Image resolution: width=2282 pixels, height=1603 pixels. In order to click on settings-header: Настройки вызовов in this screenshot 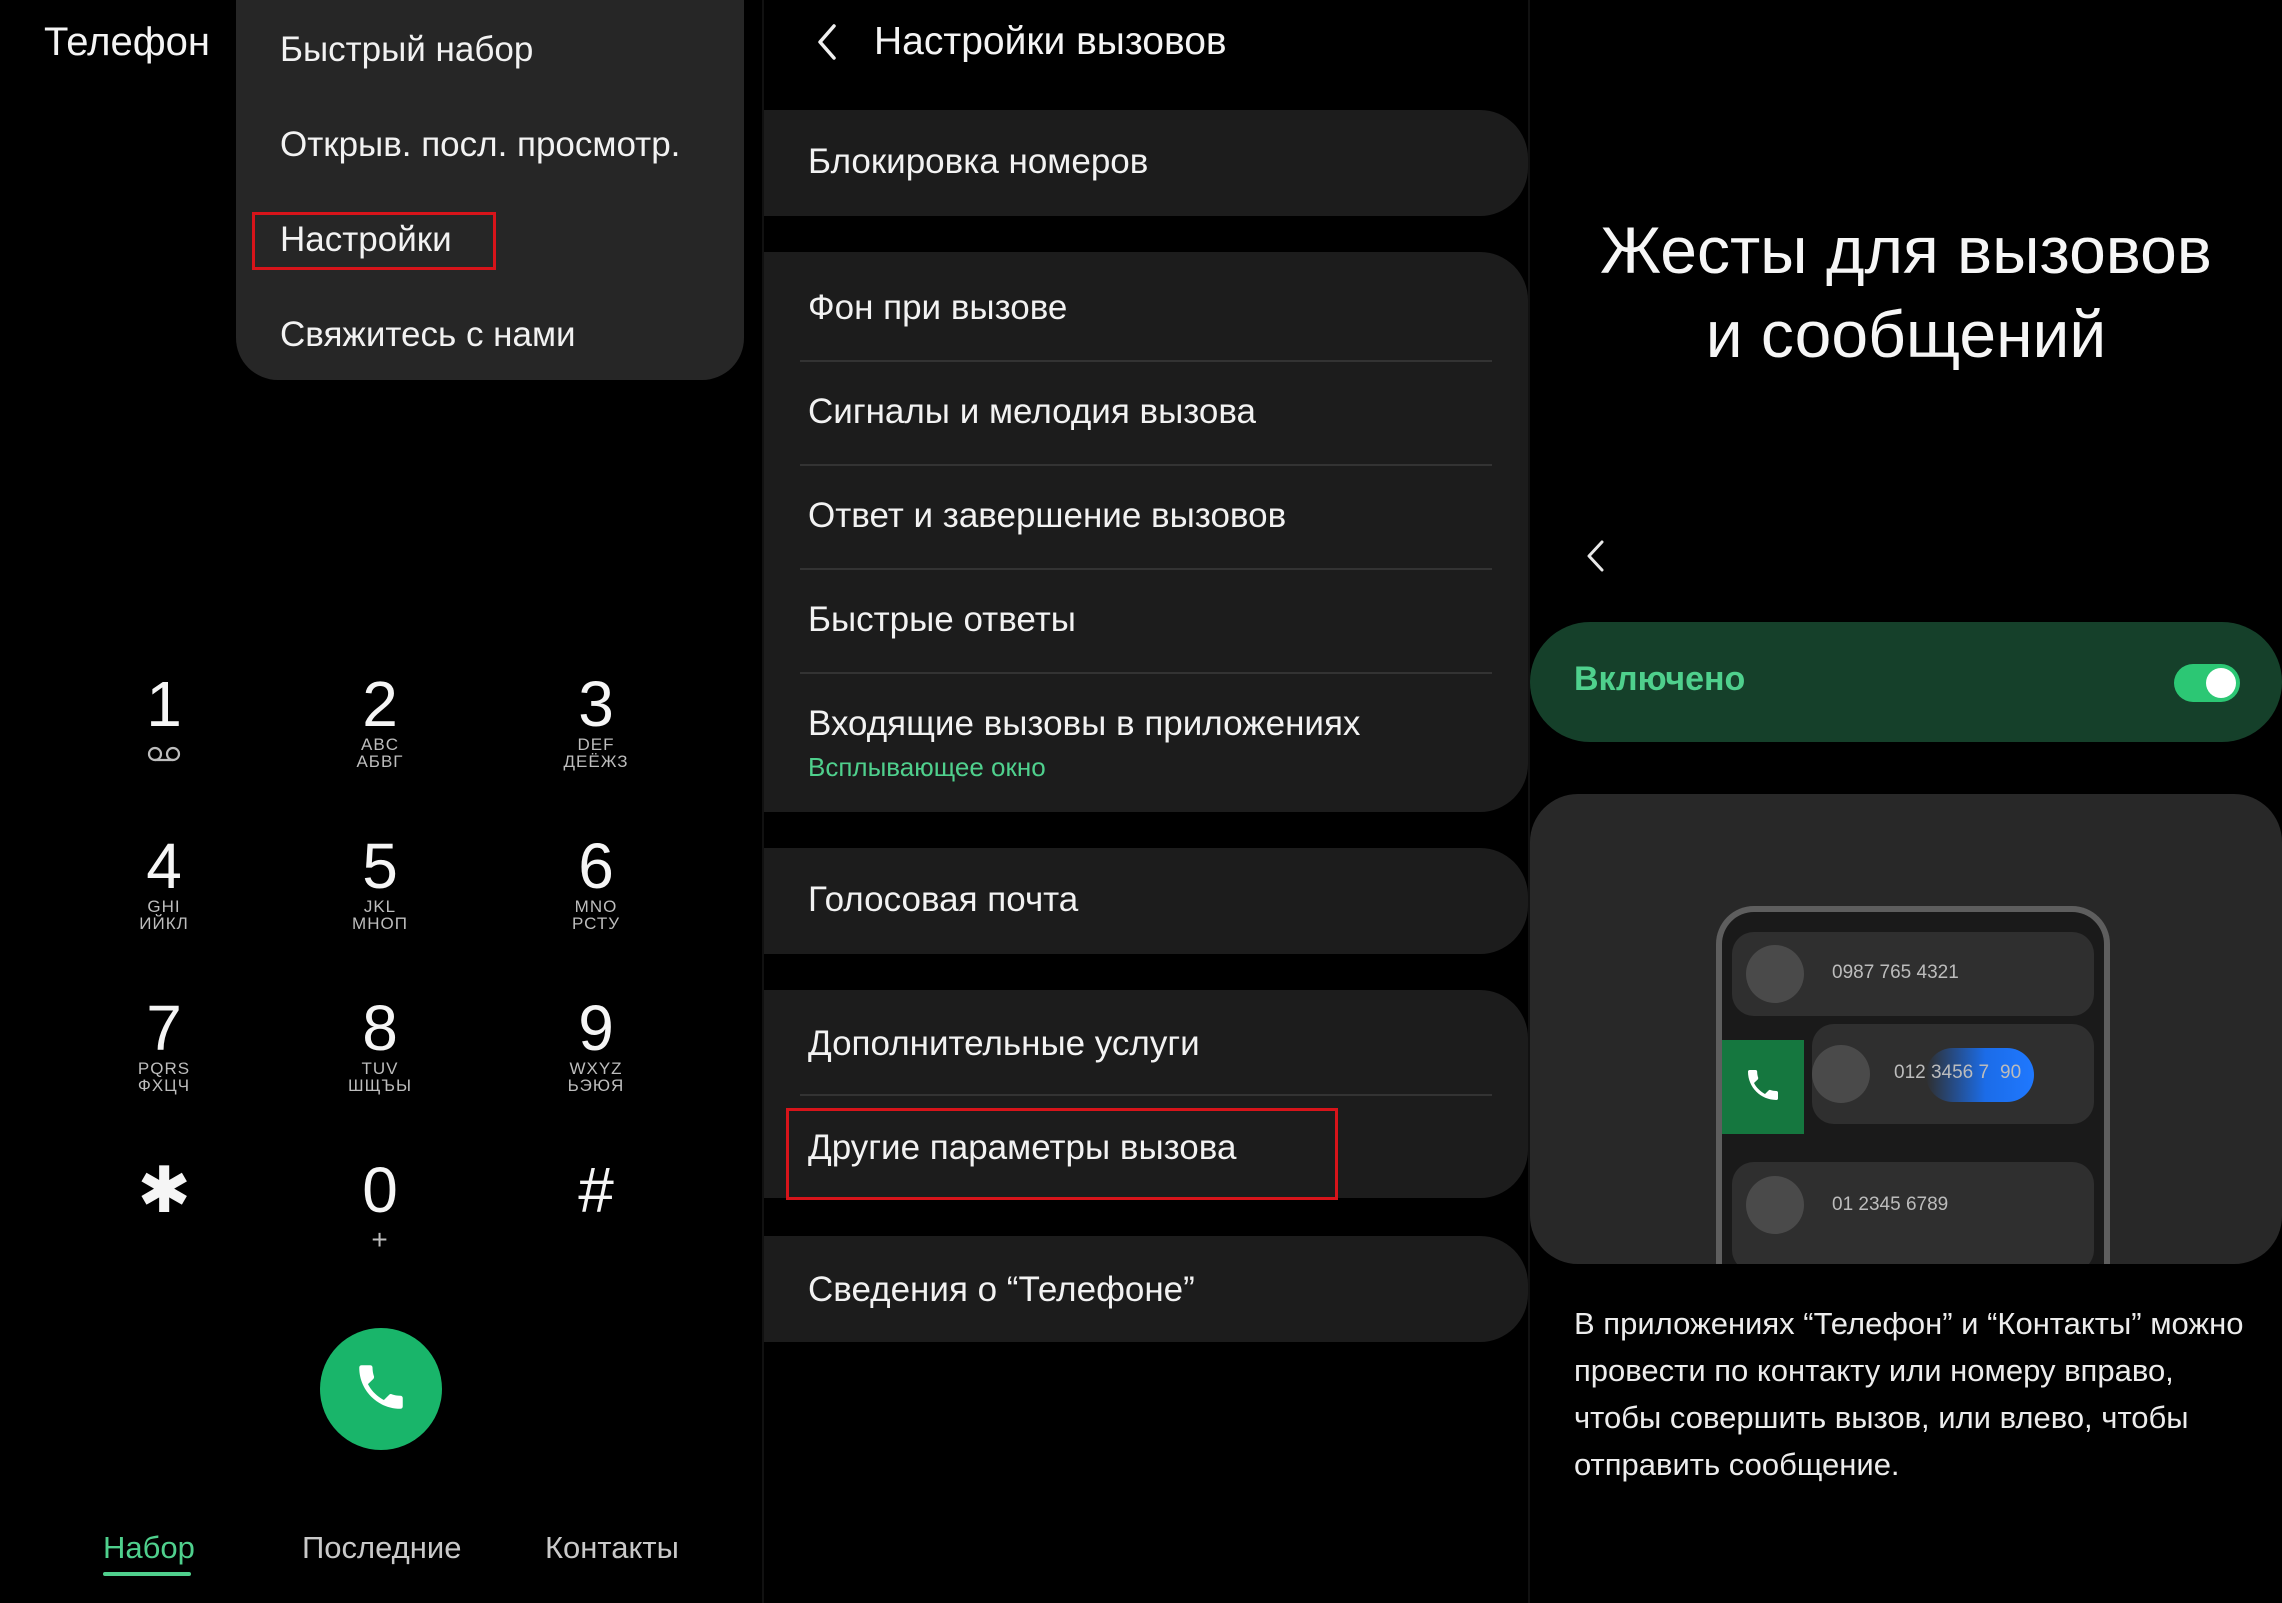, I will do `click(1017, 42)`.